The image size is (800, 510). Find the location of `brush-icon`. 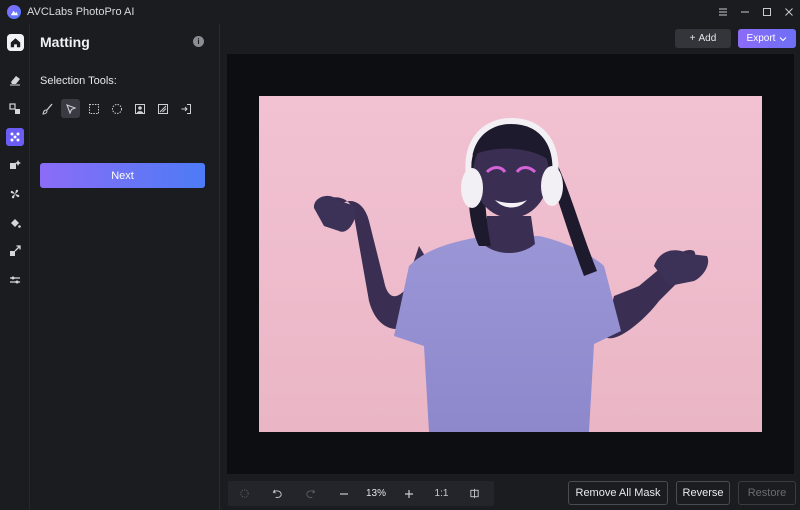

brush-icon is located at coordinates (47, 108).